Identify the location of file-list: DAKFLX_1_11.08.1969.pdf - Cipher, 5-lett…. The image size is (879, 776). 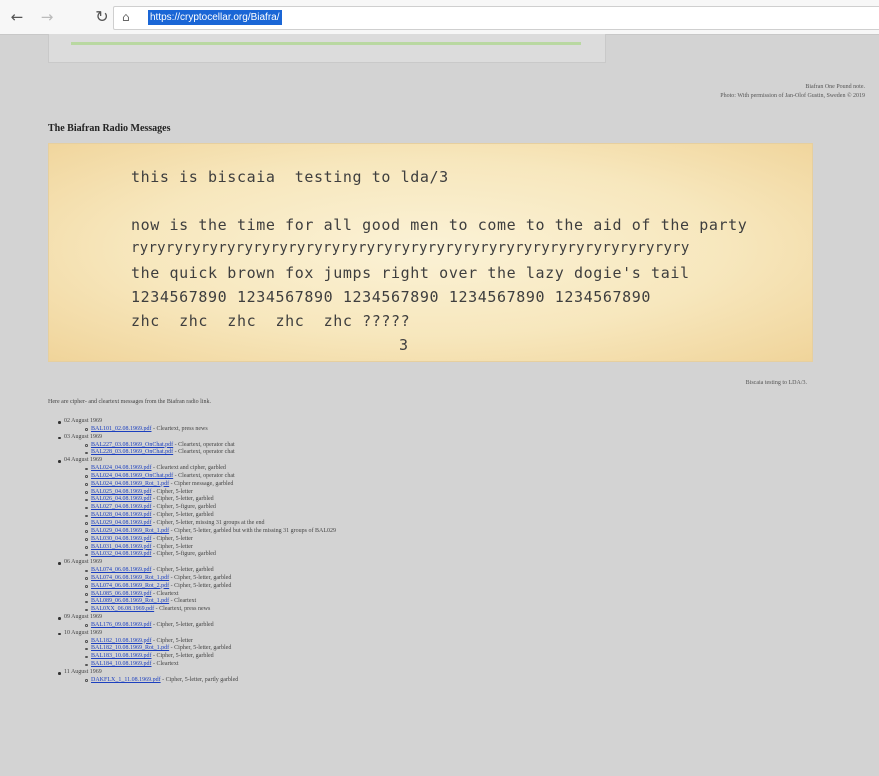
(200, 681).